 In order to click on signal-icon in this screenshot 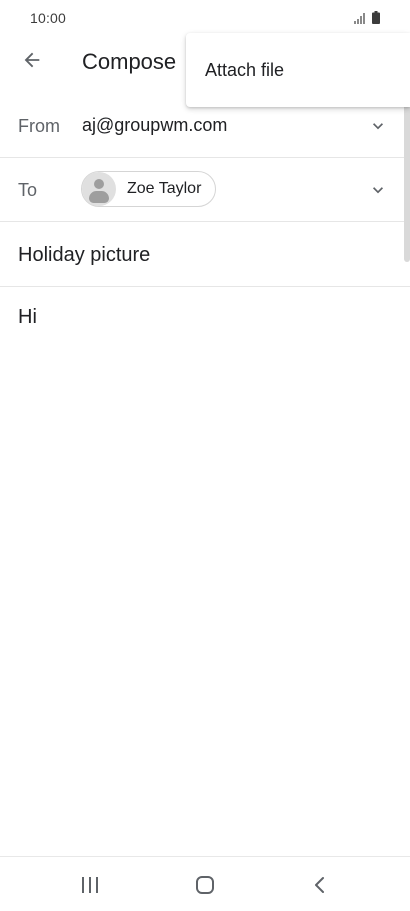, I will do `click(360, 20)`.